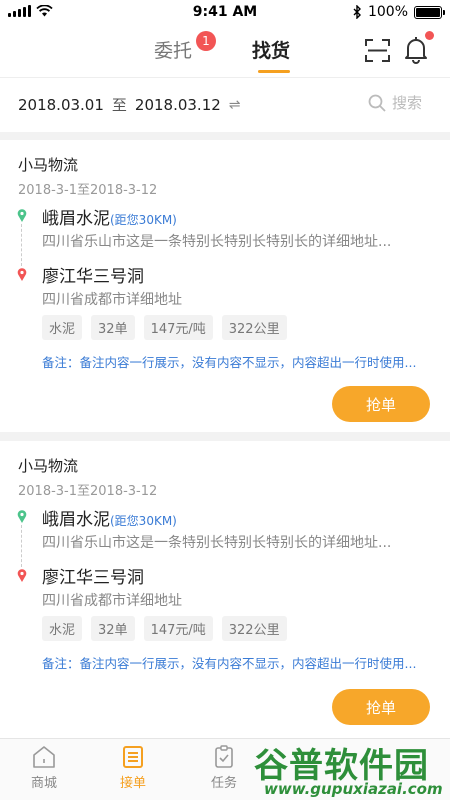 The height and width of the screenshot is (800, 450). I want to click on home-icon, so click(44, 757).